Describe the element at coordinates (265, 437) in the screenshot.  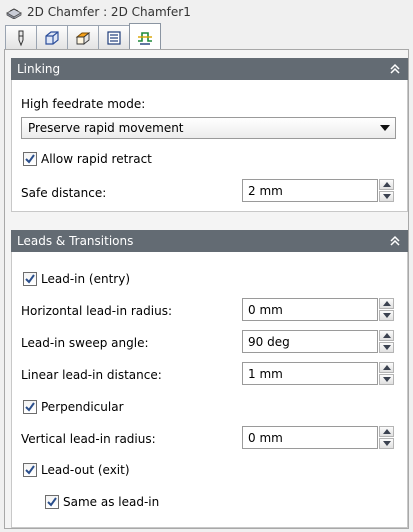
I see `vertical-lead-in-radius-value: 0 mm` at that location.